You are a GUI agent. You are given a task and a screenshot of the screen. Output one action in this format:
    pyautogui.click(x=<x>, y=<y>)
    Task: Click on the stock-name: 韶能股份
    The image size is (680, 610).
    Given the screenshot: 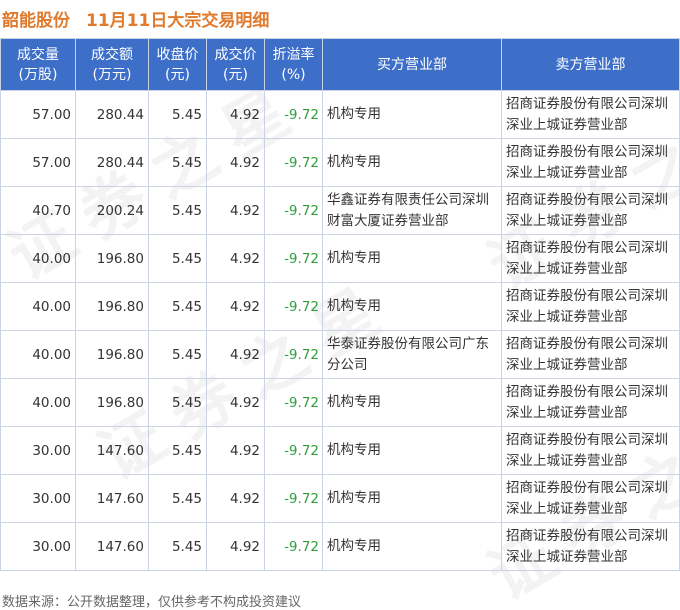 What is the action you would take?
    pyautogui.click(x=36, y=20)
    